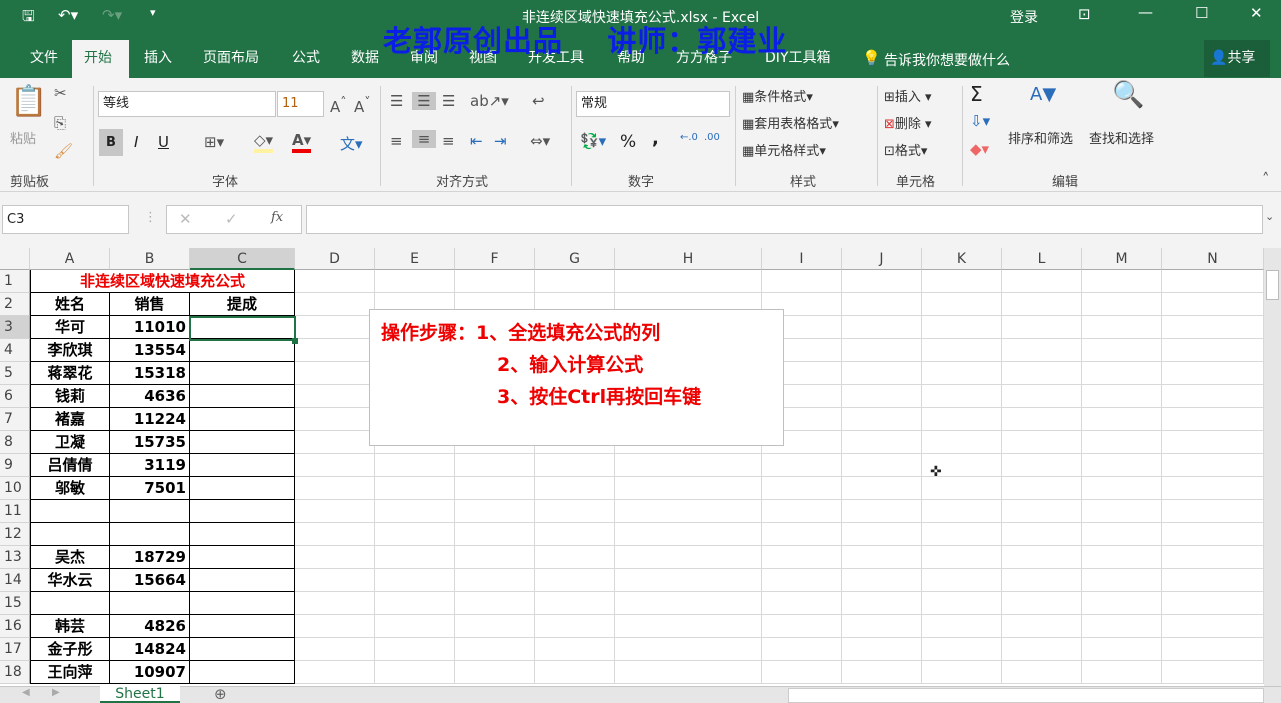 The height and width of the screenshot is (703, 1281). I want to click on name-box: C3, so click(65, 219).